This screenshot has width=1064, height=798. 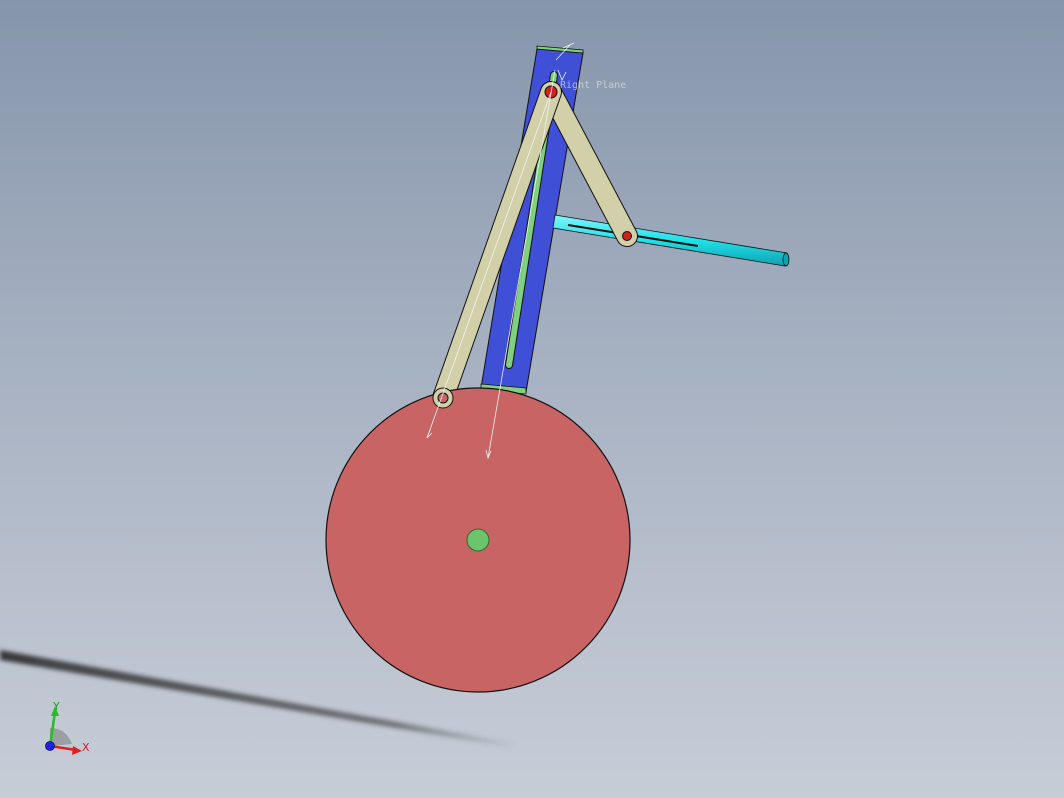 What do you see at coordinates (50, 746) in the screenshot?
I see `z-axis-origin` at bounding box center [50, 746].